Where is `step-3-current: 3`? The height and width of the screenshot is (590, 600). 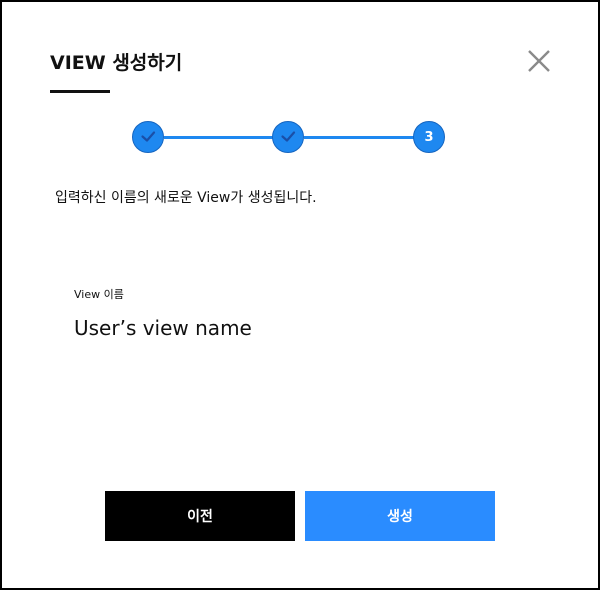 step-3-current: 3 is located at coordinates (429, 137).